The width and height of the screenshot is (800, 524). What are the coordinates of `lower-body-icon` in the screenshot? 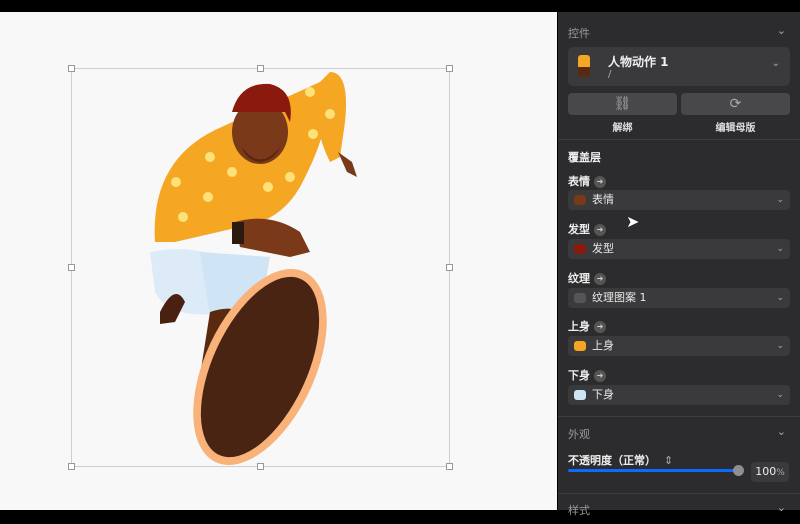 It's located at (580, 395).